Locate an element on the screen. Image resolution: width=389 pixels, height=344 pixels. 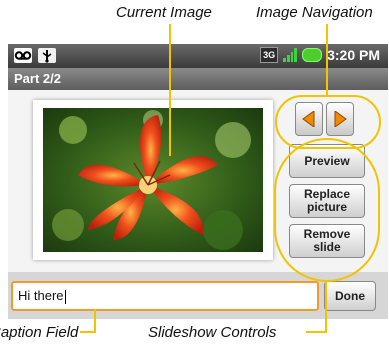
battery-icon is located at coordinates (312, 55).